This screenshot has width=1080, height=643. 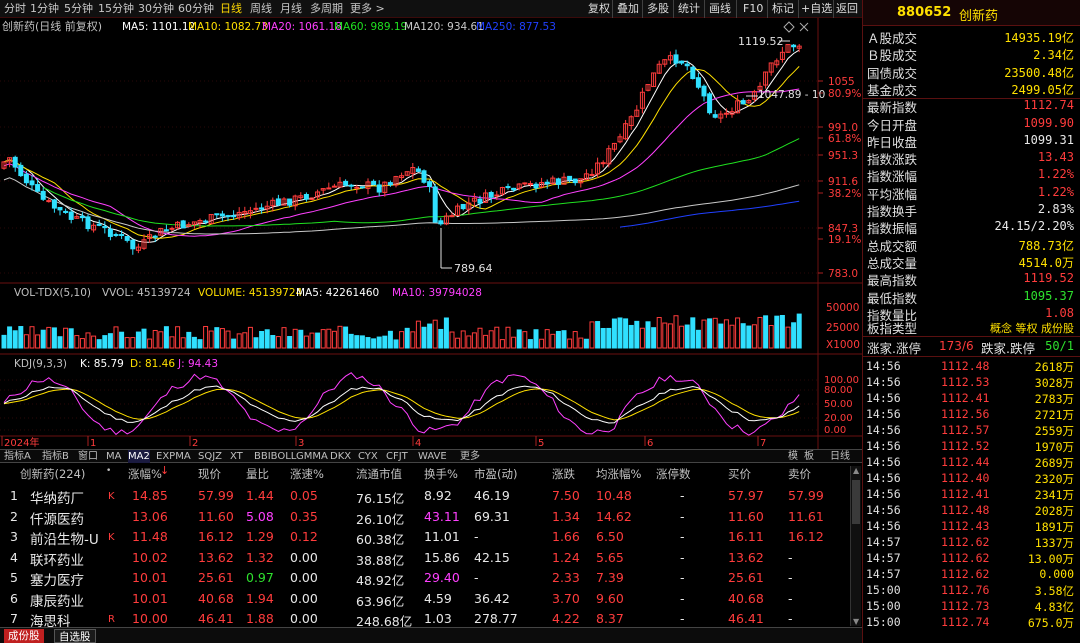 What do you see at coordinates (1032, 328) in the screenshot?
I see `board-type-value: 概念 等权 成份股` at bounding box center [1032, 328].